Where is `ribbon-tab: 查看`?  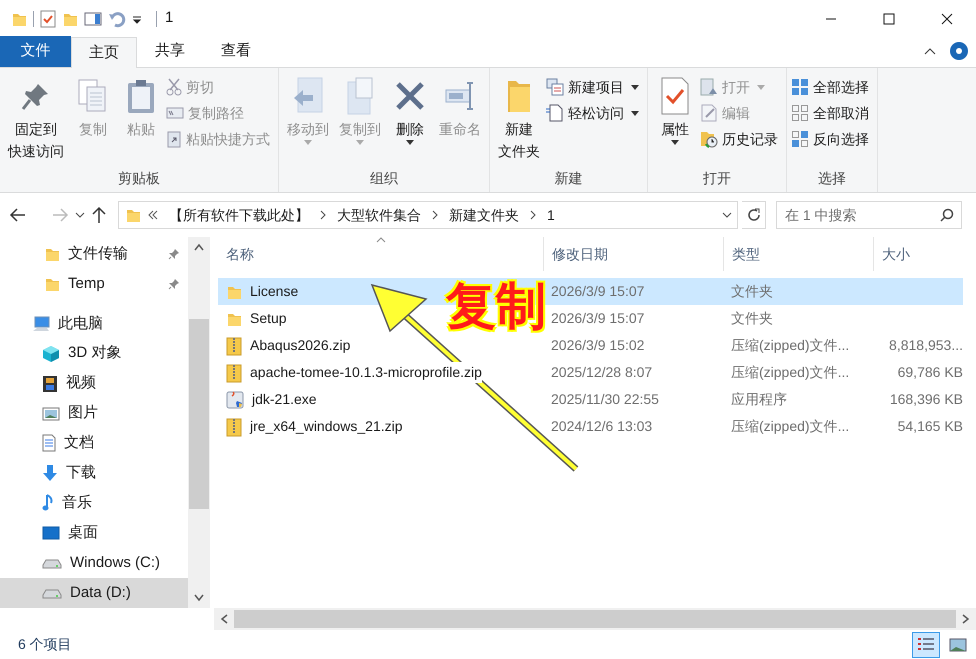 ribbon-tab: 查看 is located at coordinates (236, 51).